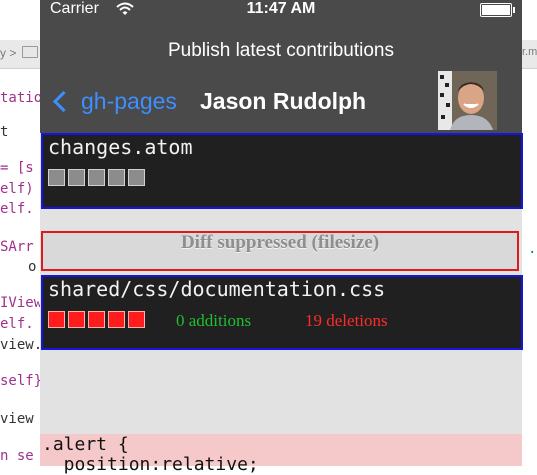 The width and height of the screenshot is (537, 475). I want to click on diff-code-preview: .alert { position:relative;, so click(281, 454).